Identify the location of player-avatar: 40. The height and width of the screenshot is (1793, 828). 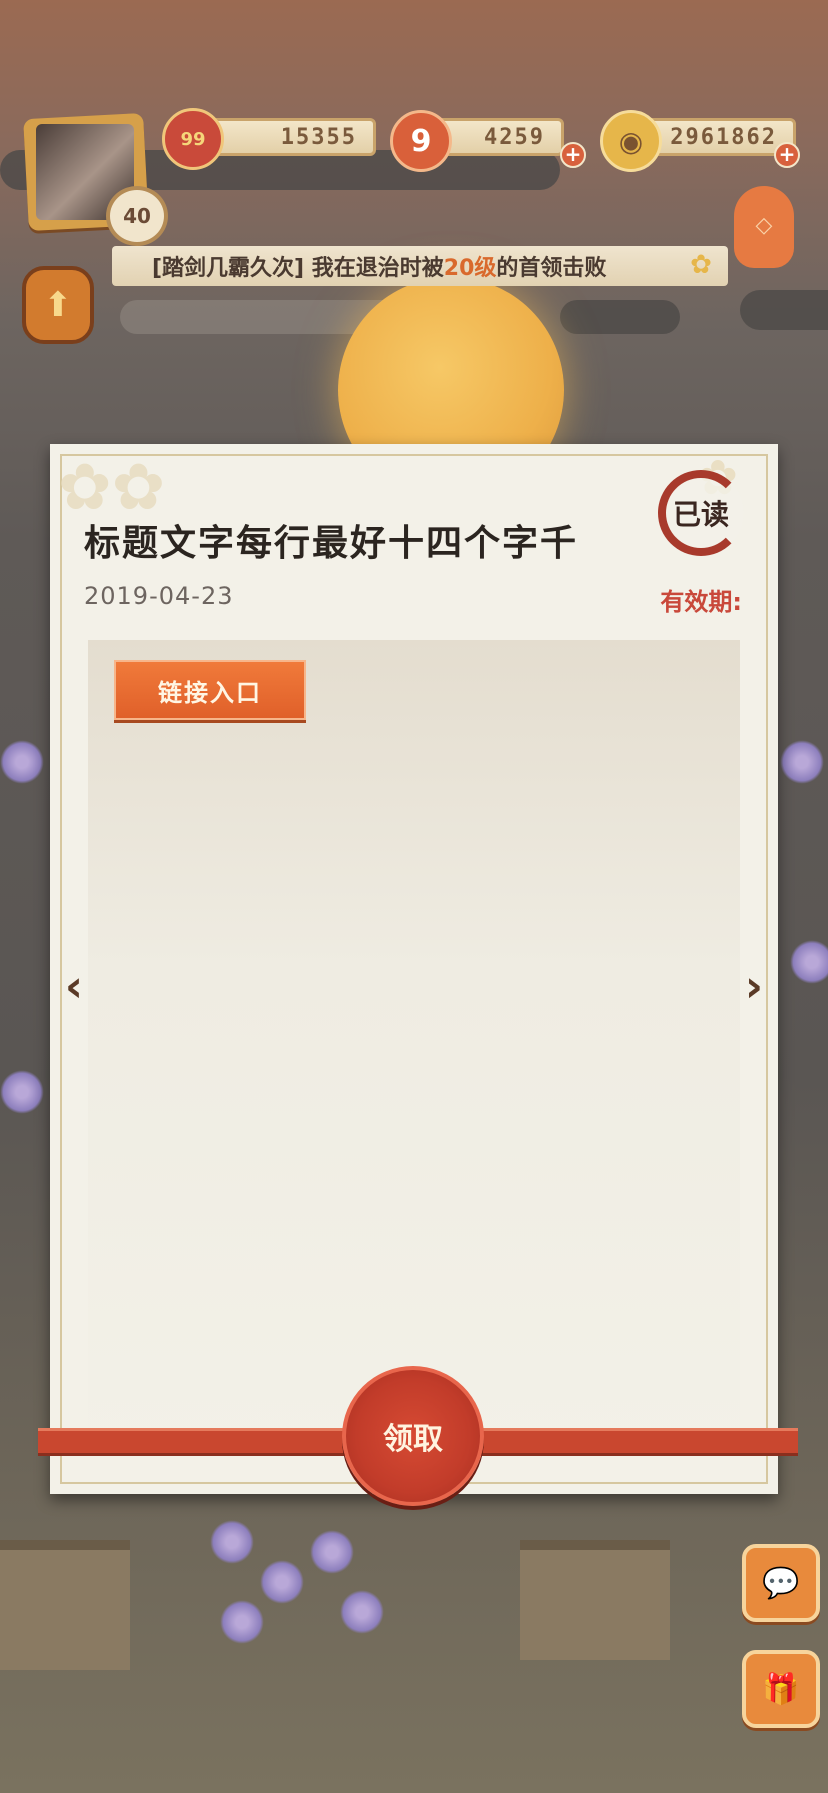
(91, 178).